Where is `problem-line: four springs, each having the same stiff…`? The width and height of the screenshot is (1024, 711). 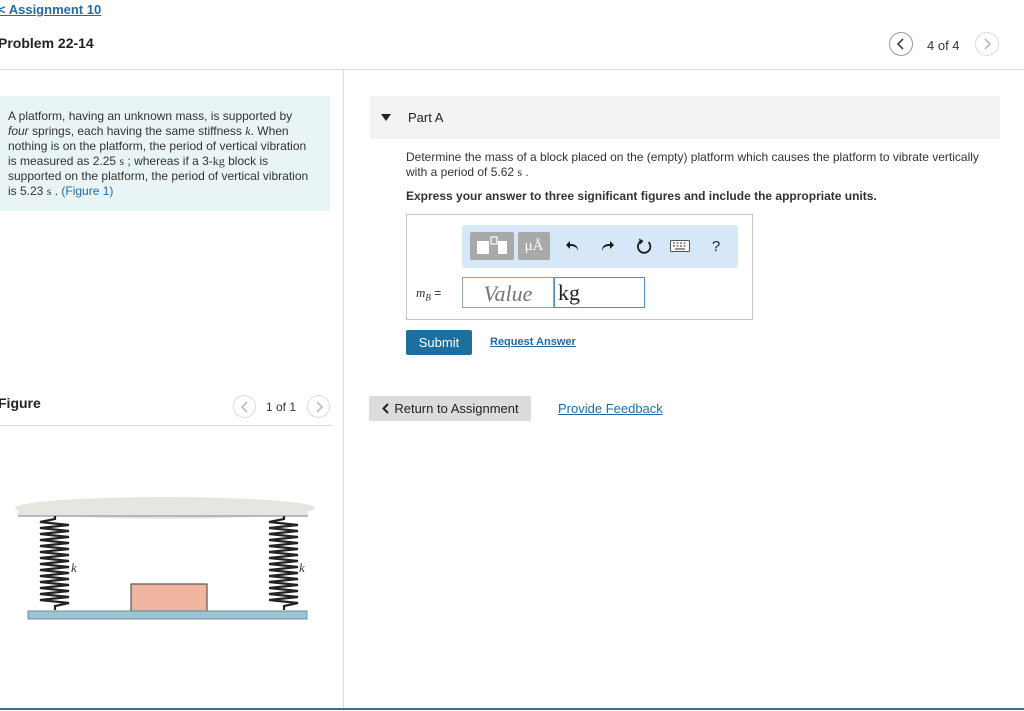
problem-line: four springs, each having the same stiff… is located at coordinates (148, 131).